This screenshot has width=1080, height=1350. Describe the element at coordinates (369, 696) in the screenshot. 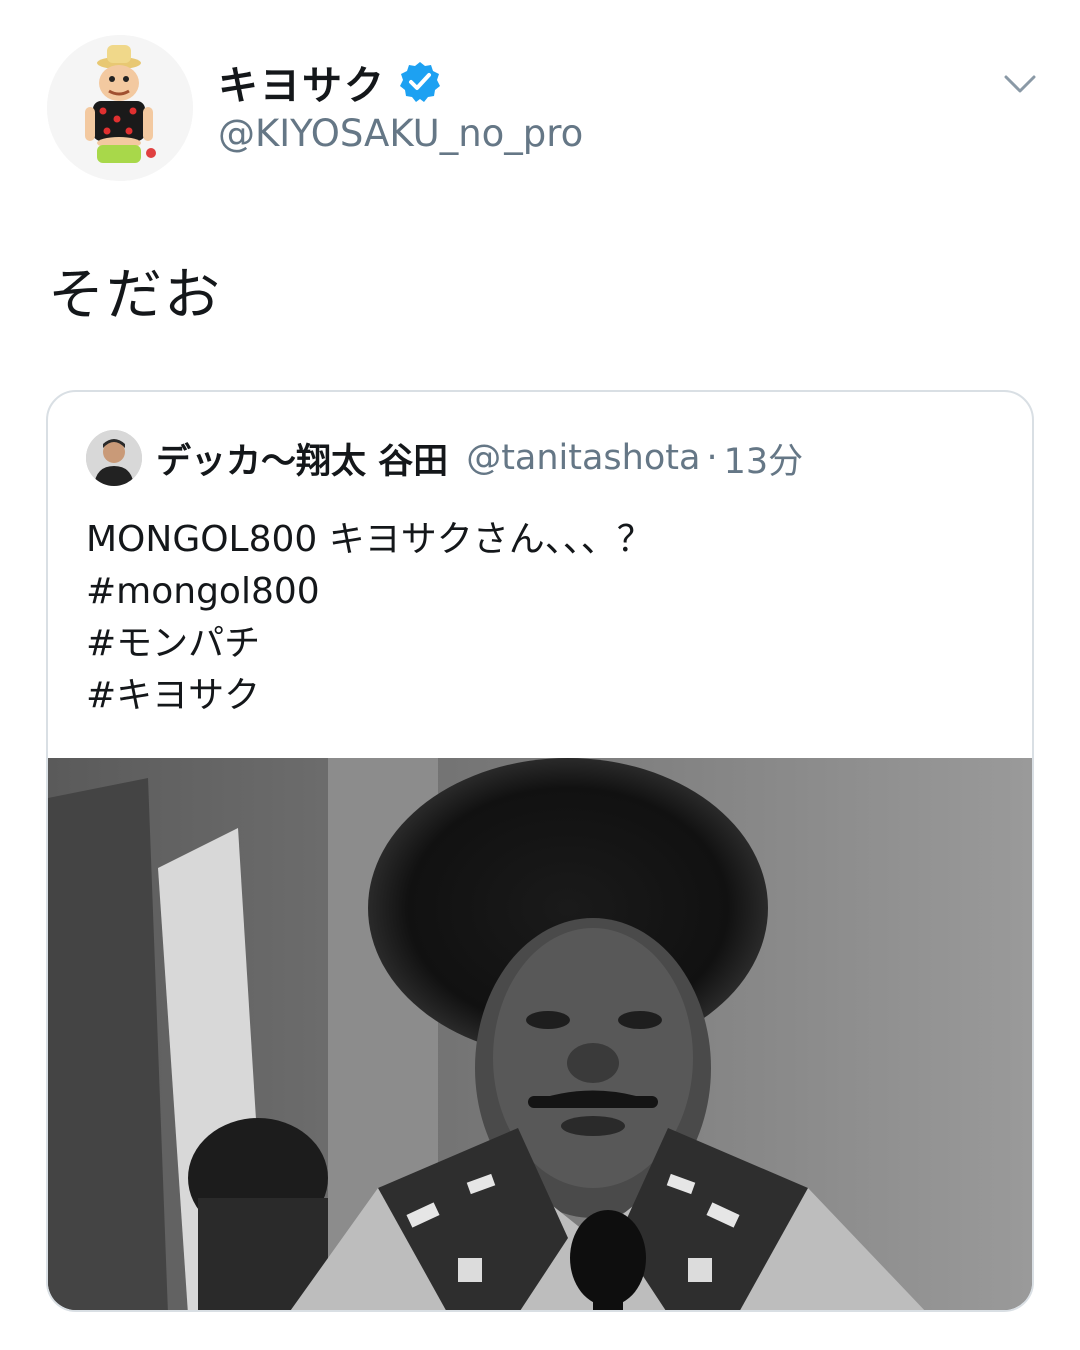

I see `hashtag-link: #キヨサク` at that location.